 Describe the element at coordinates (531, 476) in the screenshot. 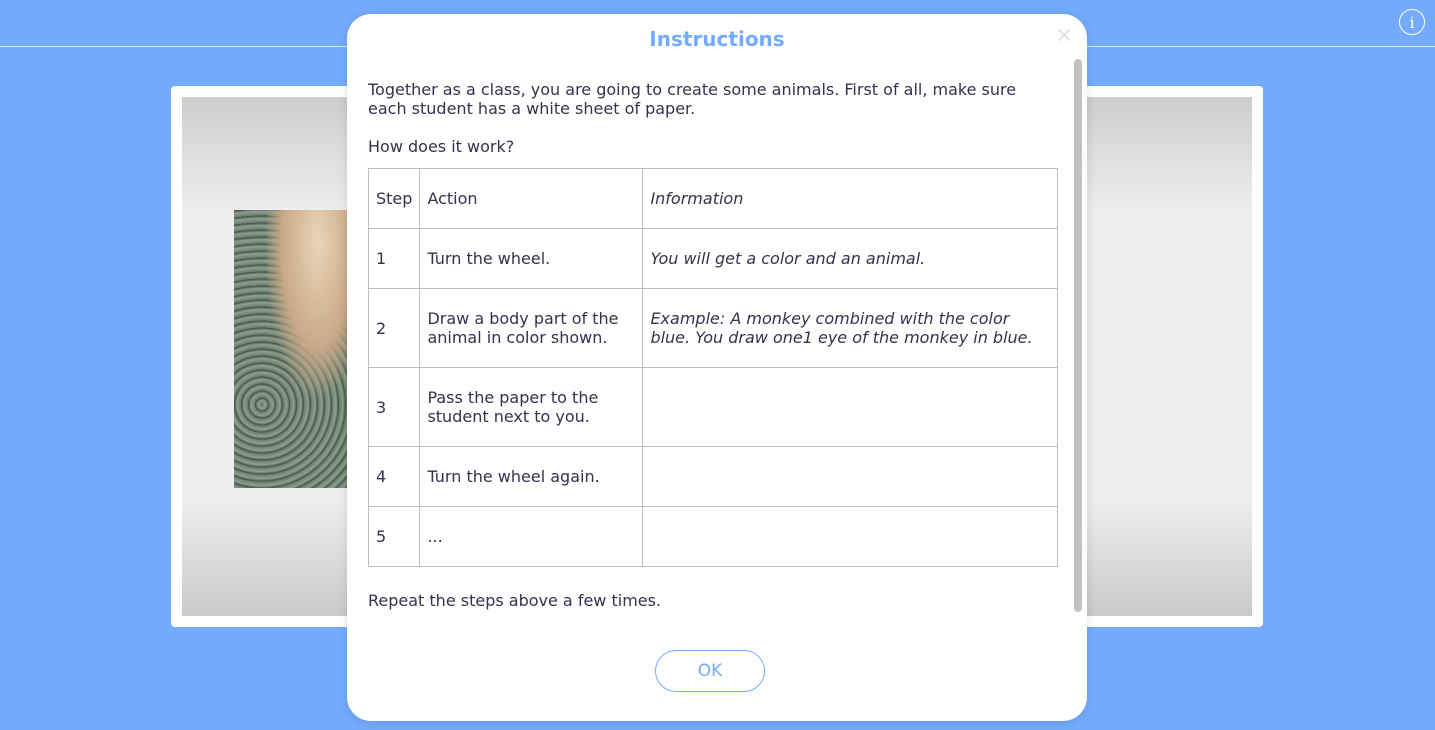

I see `action-cell: Turn the wheel again.` at that location.